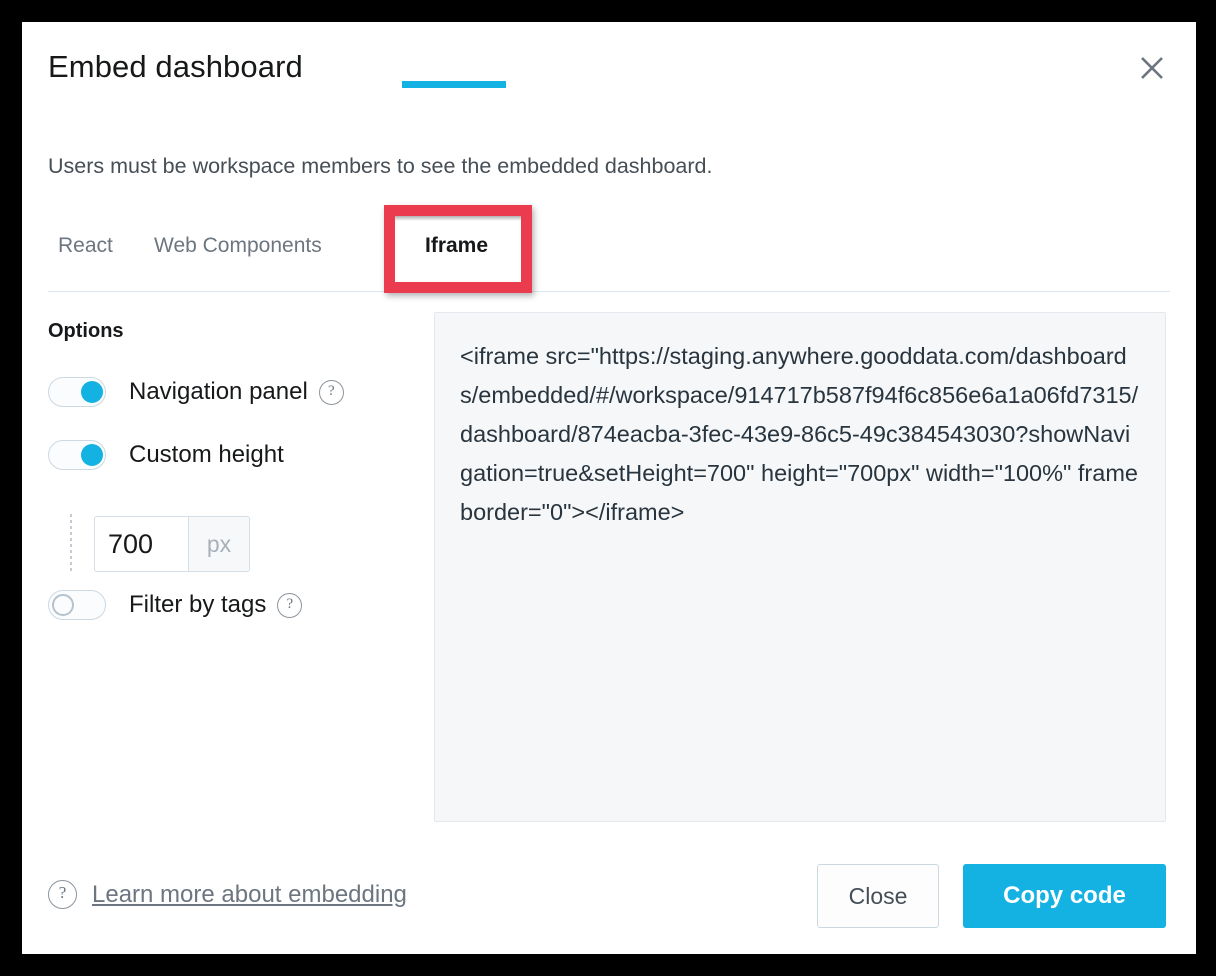  I want to click on toggle-custom-height, so click(77, 455).